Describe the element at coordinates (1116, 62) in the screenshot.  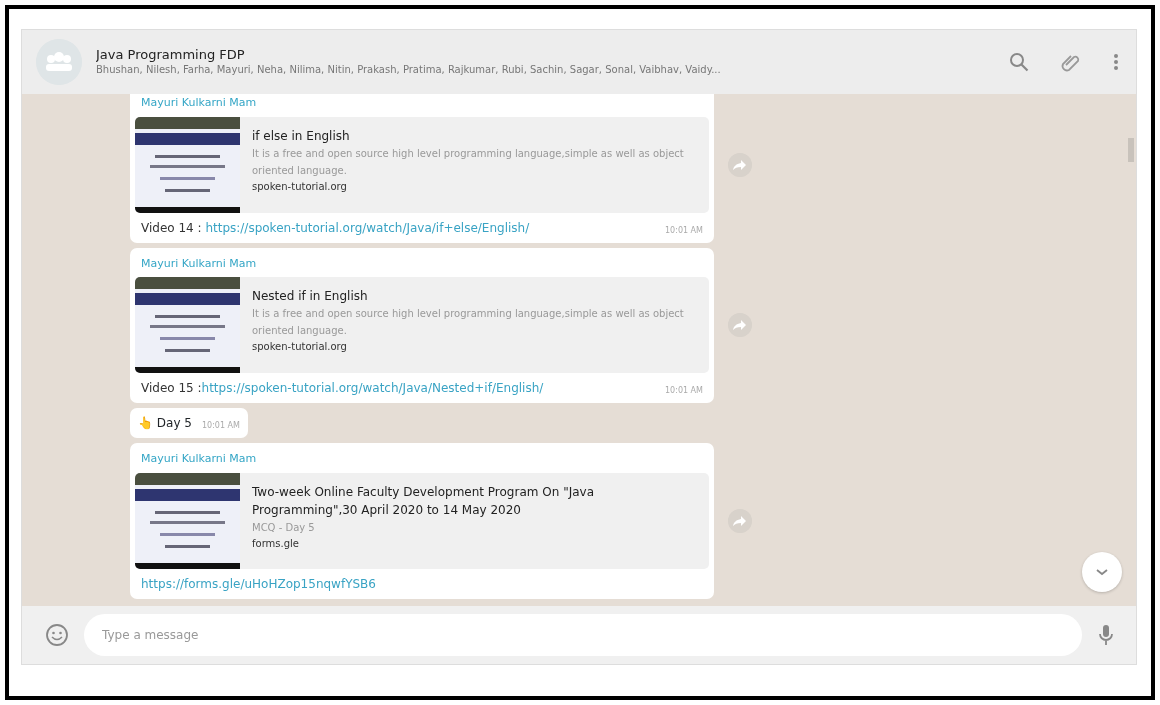
I see `menu-icon` at that location.